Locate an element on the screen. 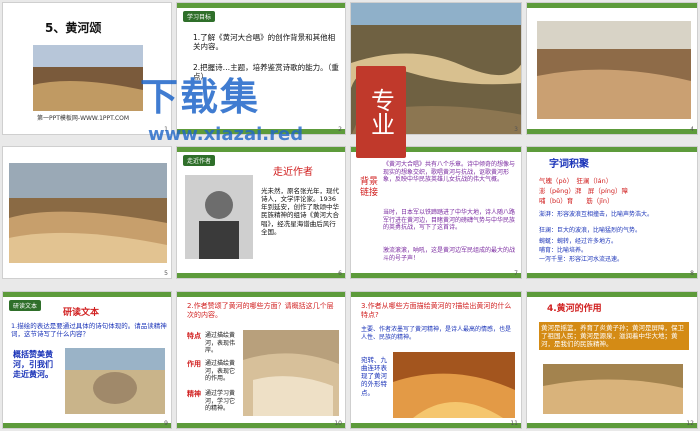  vocab-line: 哺（bǔ）育 筋（jīn） is located at coordinates (576, 201).